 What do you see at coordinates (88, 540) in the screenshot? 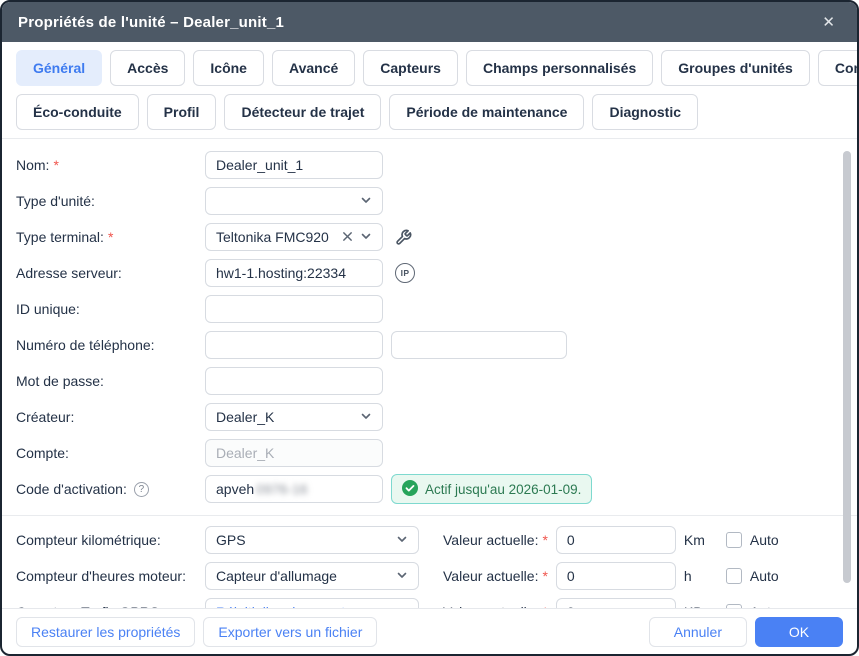
I see `mileage-counter-label: Compteur kilométrique:` at bounding box center [88, 540].